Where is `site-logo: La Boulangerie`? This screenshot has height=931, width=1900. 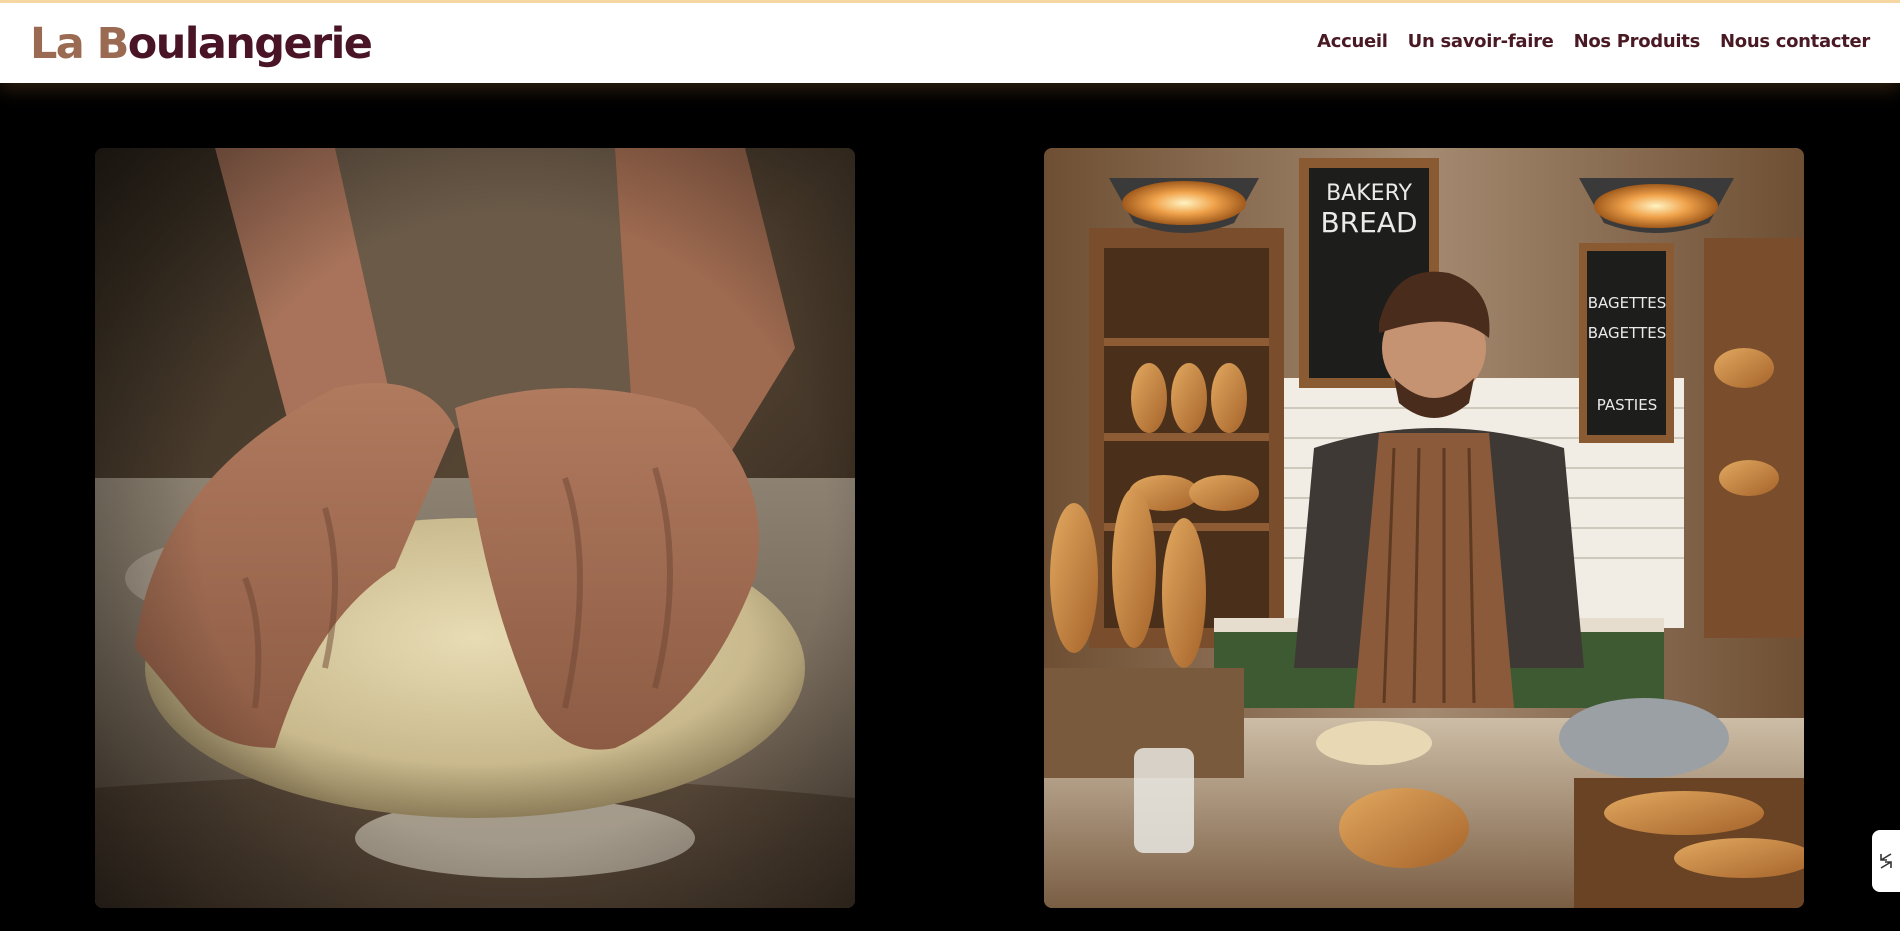 site-logo: La Boulangerie is located at coordinates (201, 44).